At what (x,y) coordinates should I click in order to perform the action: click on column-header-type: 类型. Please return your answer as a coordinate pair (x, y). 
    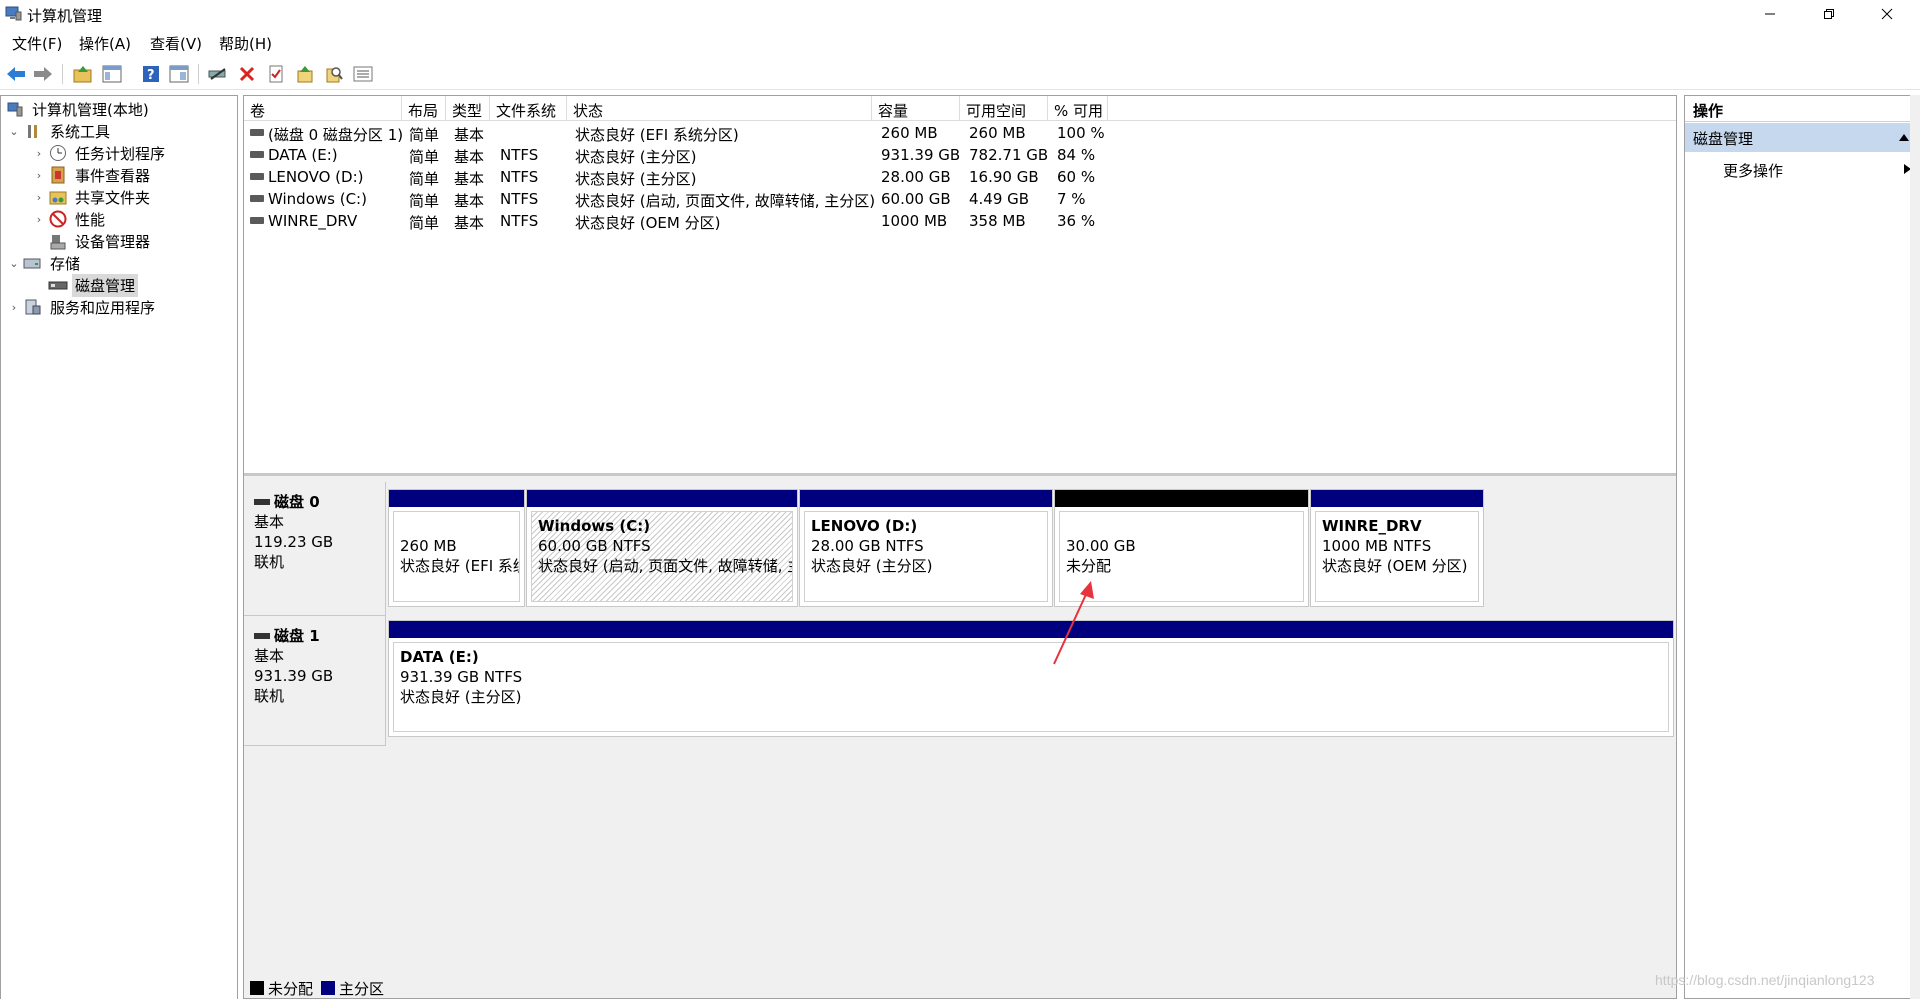
    Looking at the image, I should click on (468, 108).